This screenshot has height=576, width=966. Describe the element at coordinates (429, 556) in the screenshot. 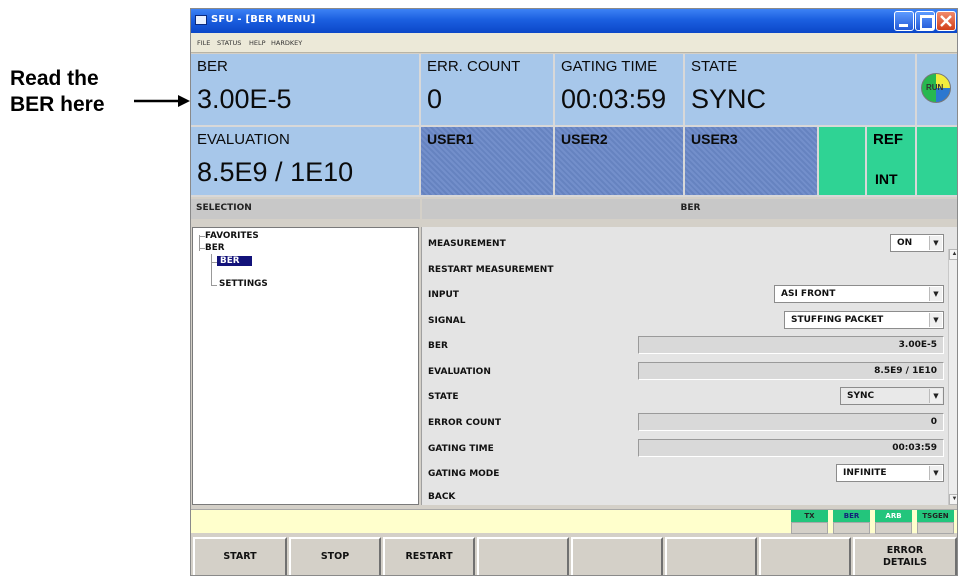

I see `restart-button: RESTART` at that location.